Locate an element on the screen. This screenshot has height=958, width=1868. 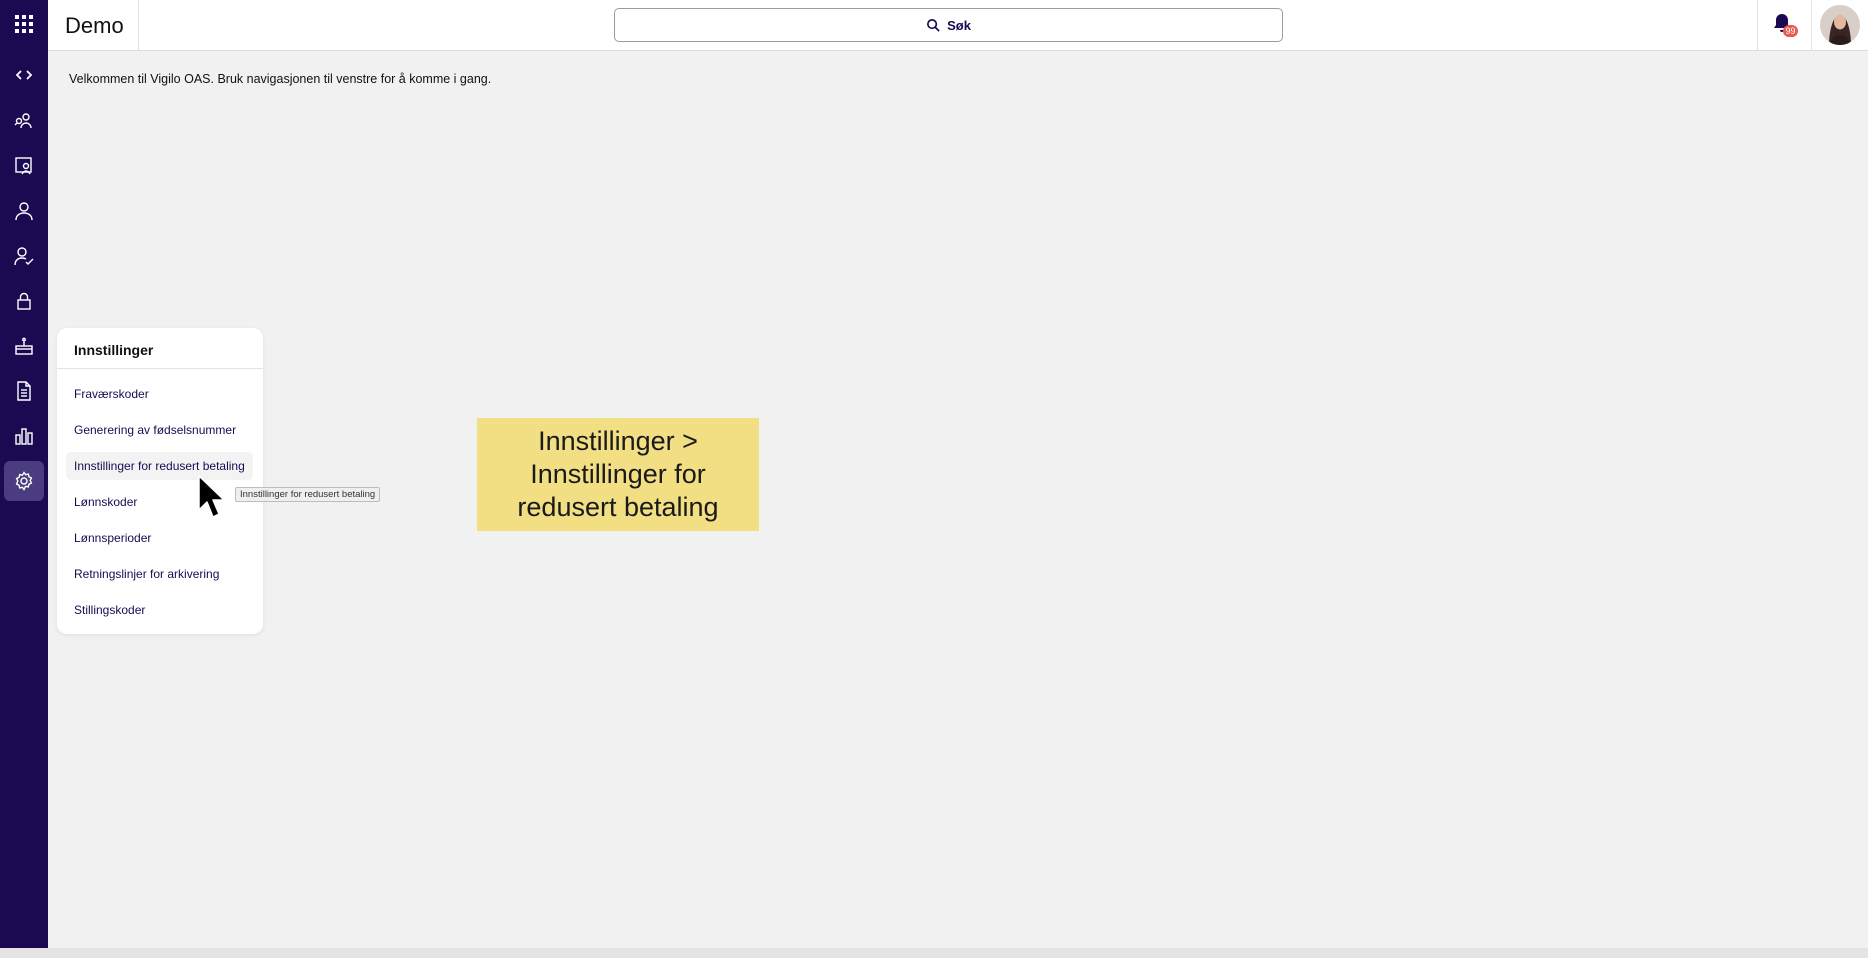
menu-item-stillingskoder: Stillingskoder is located at coordinates (109, 610).